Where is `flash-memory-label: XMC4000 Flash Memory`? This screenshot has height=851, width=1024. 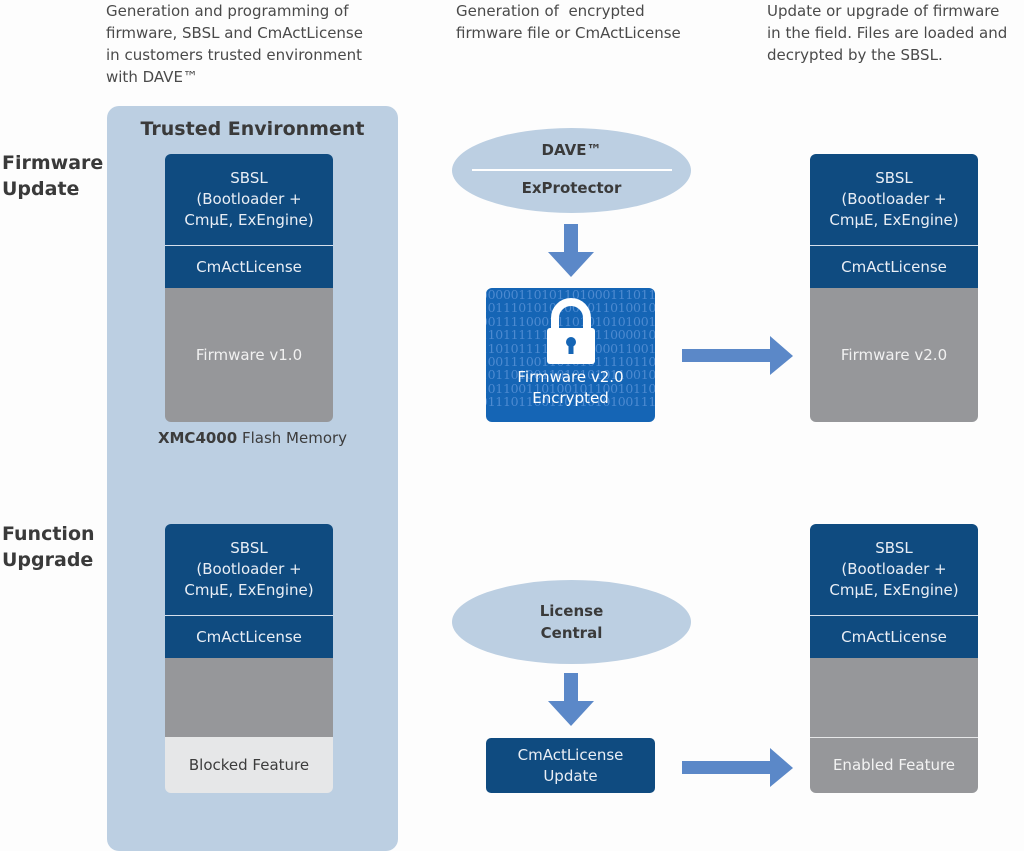
flash-memory-label: XMC4000 Flash Memory is located at coordinates (252, 438).